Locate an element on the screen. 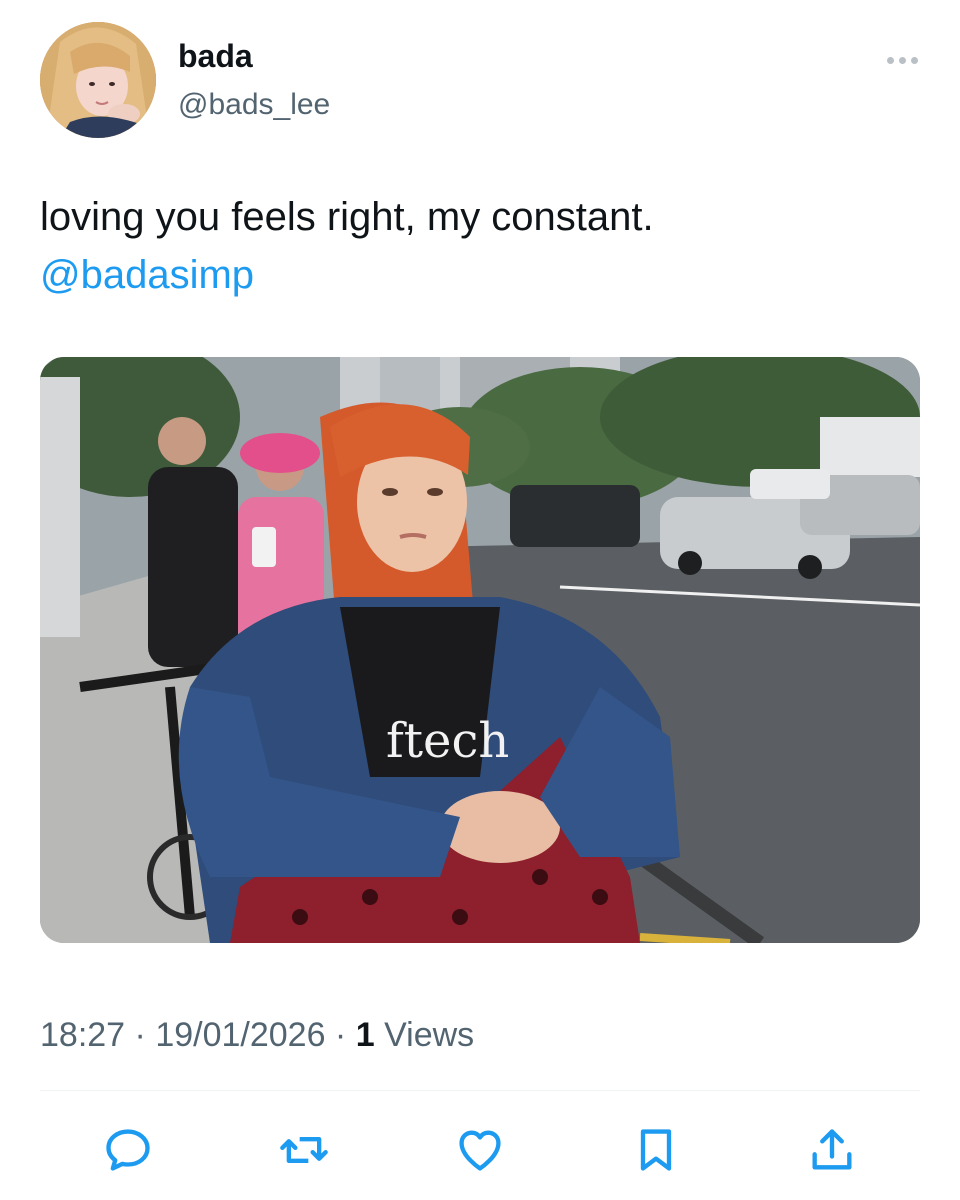 This screenshot has height=1200, width=960. share-icon is located at coordinates (832, 1149).